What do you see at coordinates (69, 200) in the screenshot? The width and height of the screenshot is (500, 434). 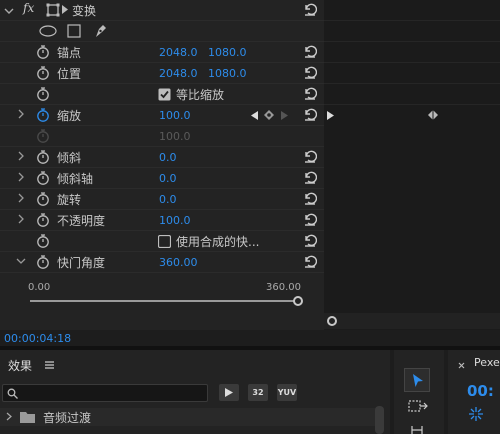 I see `property-label: 旋转` at bounding box center [69, 200].